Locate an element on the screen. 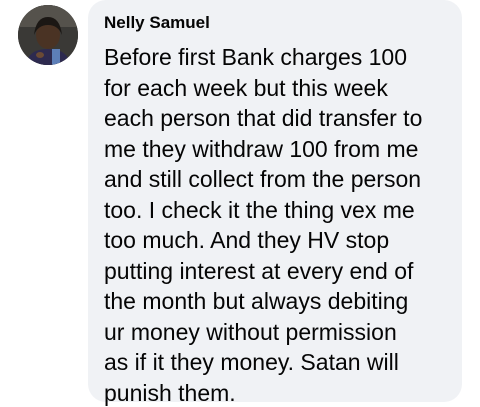 The height and width of the screenshot is (407, 480). user-photo-icon is located at coordinates (48, 35).